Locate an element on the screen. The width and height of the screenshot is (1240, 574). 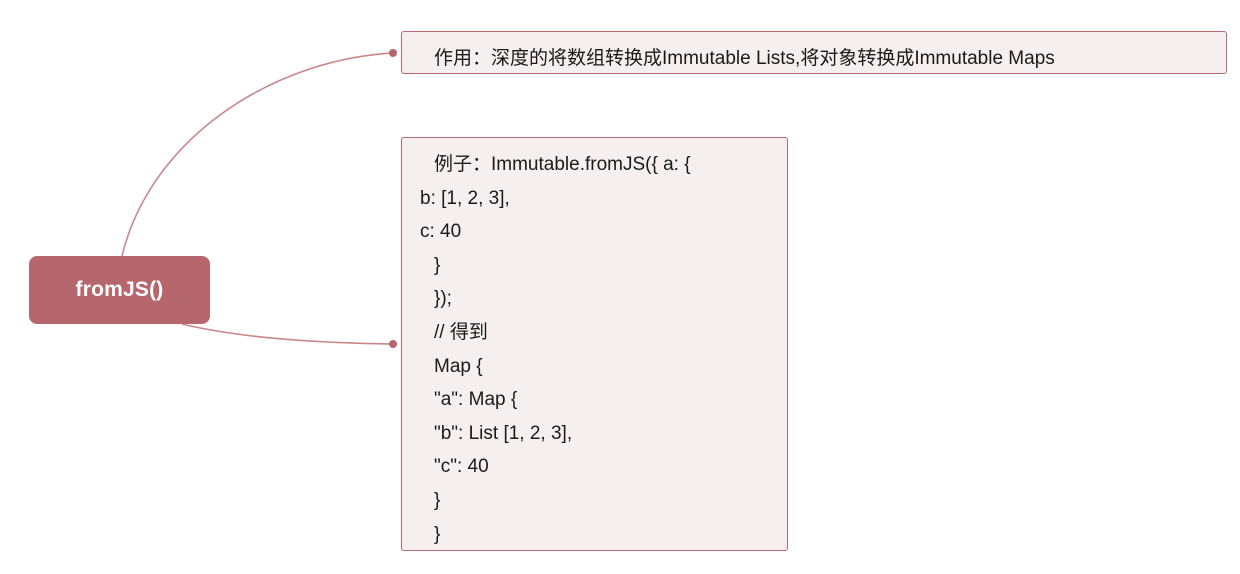
example-line: "b": List [1, 2, 3], is located at coordinates (503, 433).